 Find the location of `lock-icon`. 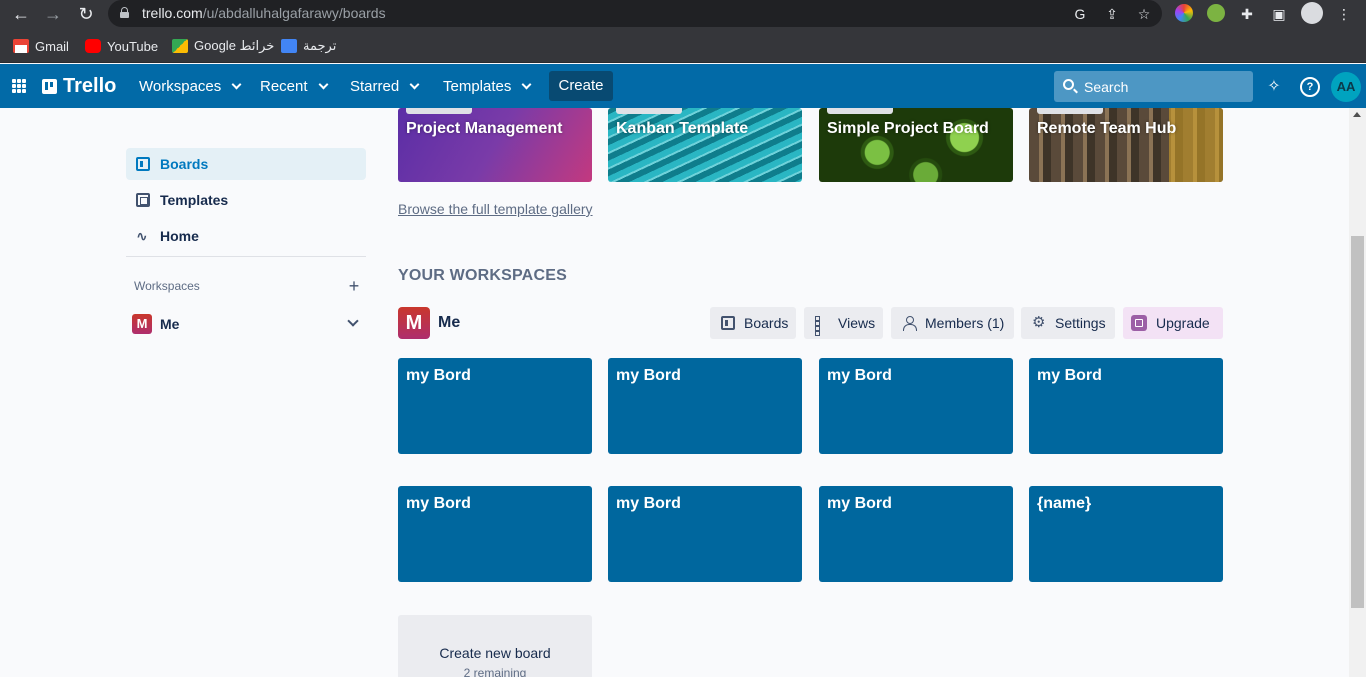

lock-icon is located at coordinates (124, 12).